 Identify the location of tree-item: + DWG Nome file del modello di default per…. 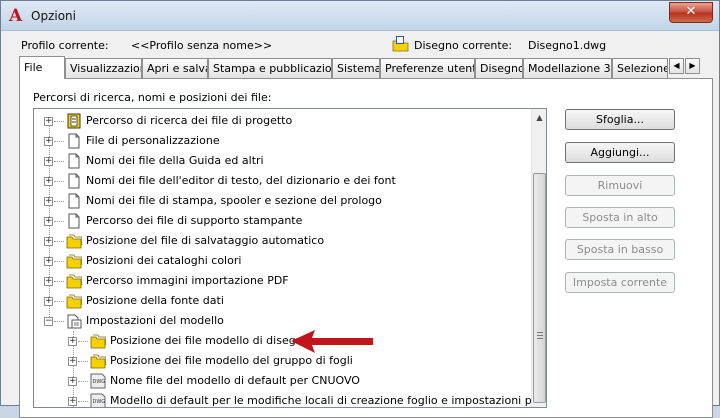
(284, 381).